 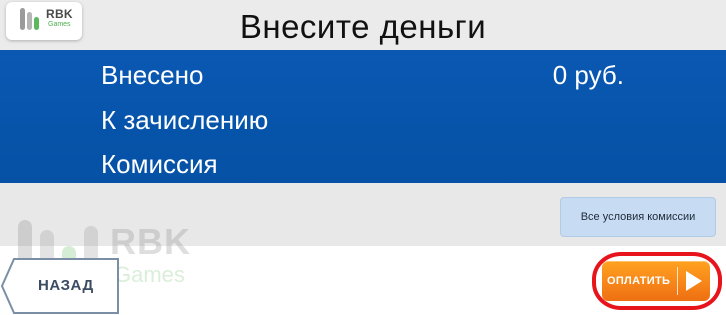 What do you see at coordinates (30, 19) in the screenshot?
I see `rbk-games-logo-icon` at bounding box center [30, 19].